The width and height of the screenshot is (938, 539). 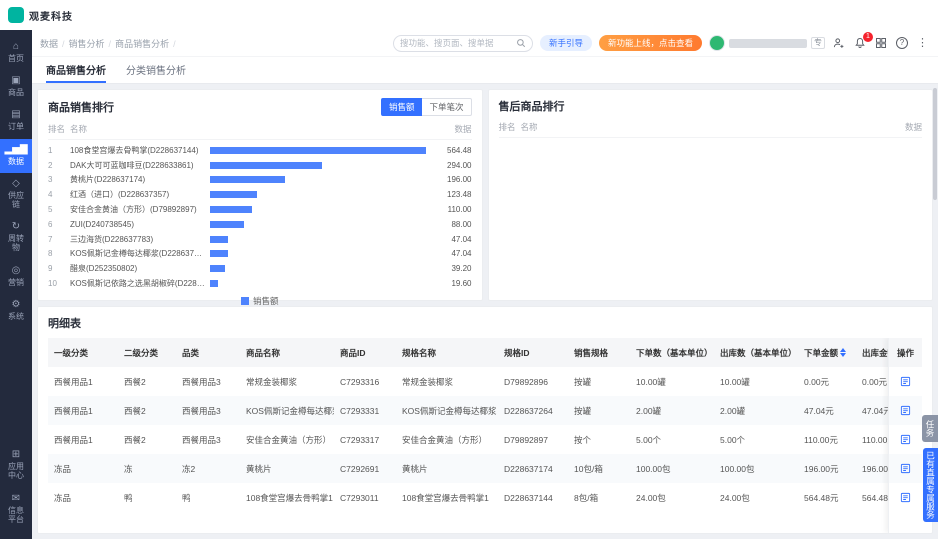 I want to click on sales-value: 39.20, so click(x=461, y=269).